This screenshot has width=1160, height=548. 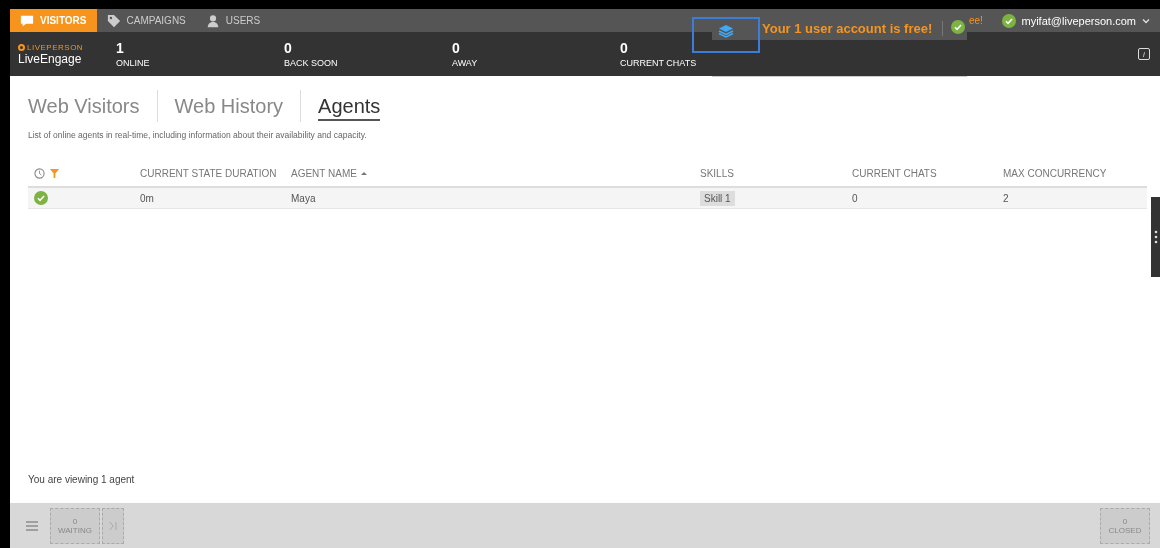 I want to click on stat-label: CURRENT CHATS, so click(x=659, y=63).